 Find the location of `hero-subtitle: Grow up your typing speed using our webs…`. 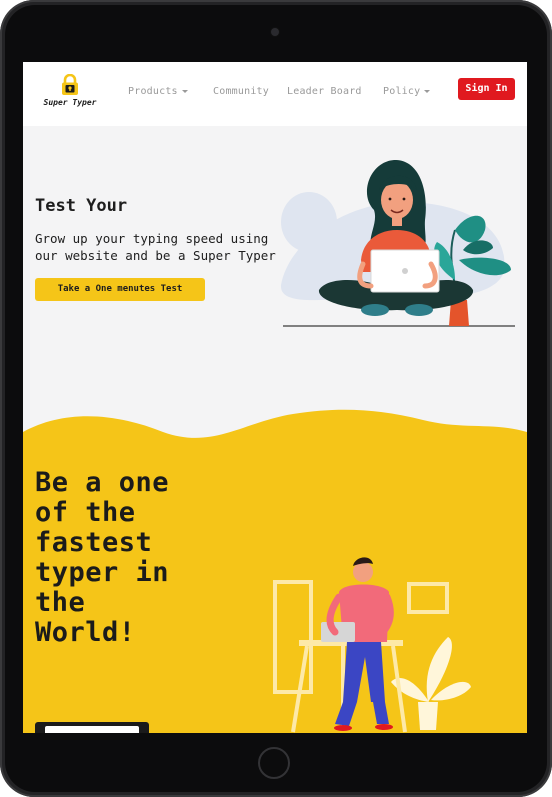

hero-subtitle: Grow up your typing speed using our webs… is located at coordinates (155, 247).